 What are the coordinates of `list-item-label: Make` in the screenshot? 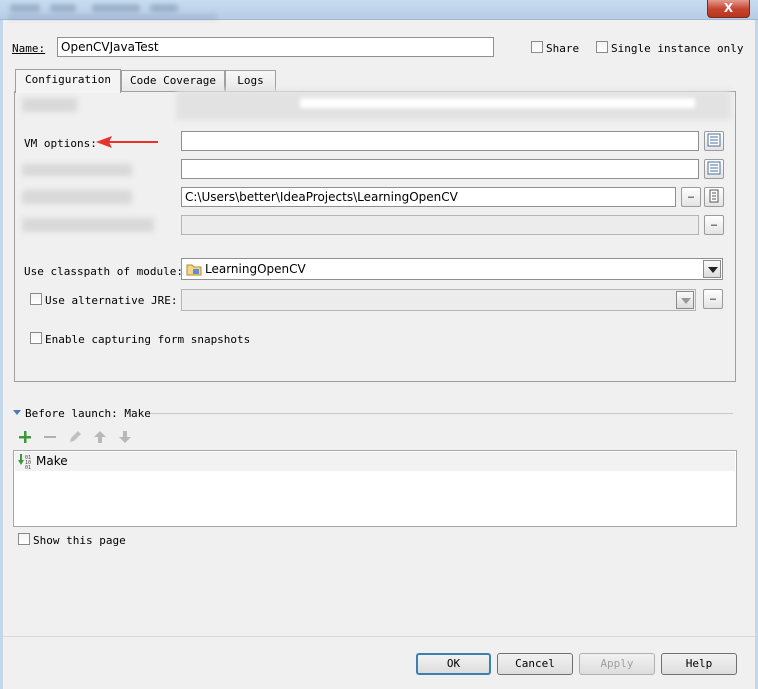 It's located at (52, 461).